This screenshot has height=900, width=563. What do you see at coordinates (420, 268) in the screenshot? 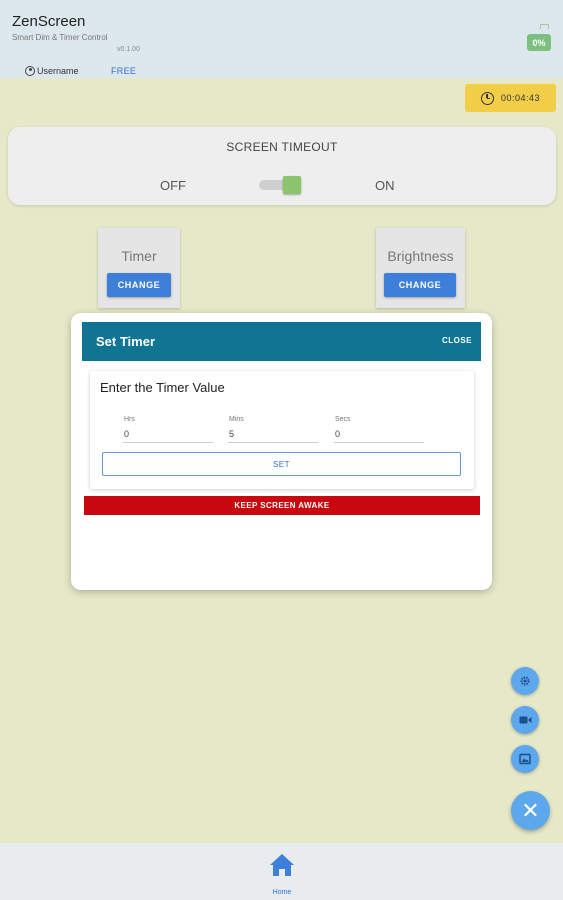
I see `brightness-control-card: Brightness CHANGE` at bounding box center [420, 268].